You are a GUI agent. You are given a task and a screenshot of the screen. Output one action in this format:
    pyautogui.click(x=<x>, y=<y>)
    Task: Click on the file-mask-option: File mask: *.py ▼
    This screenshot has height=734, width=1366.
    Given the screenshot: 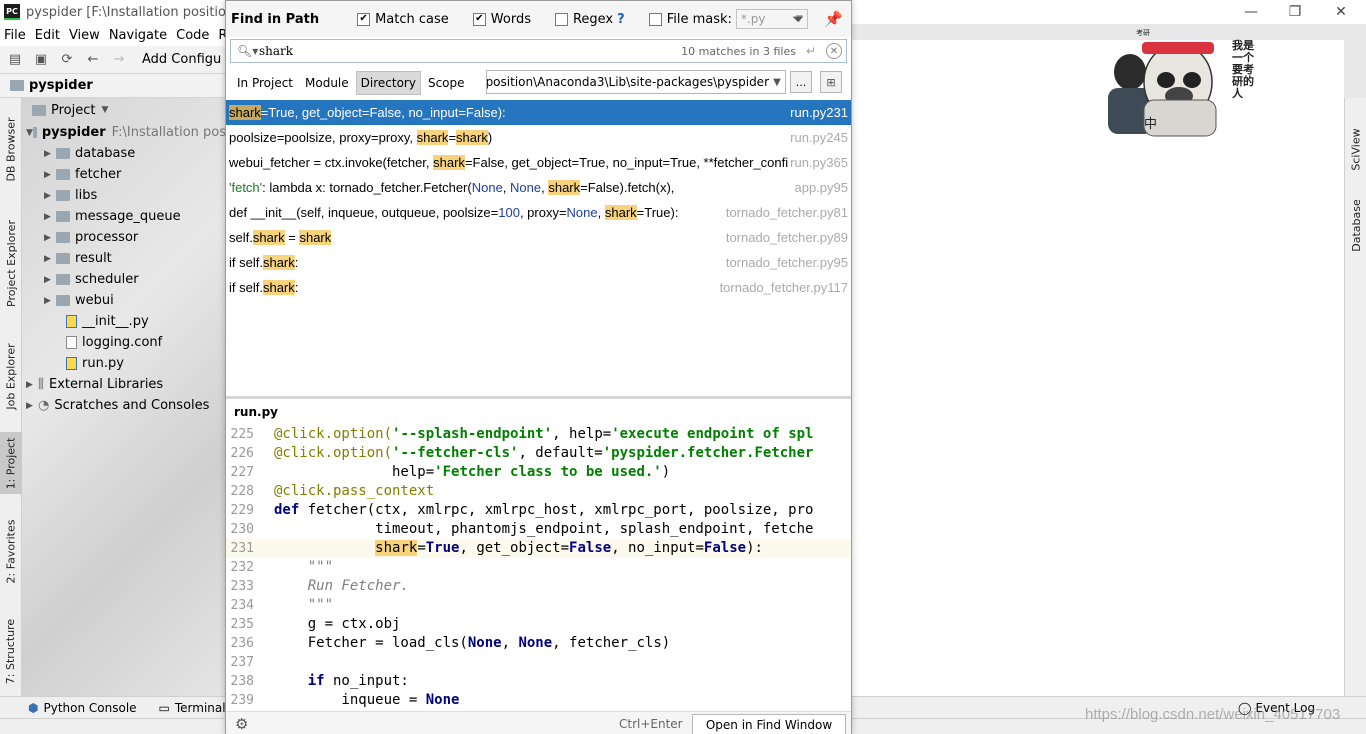 What is the action you would take?
    pyautogui.click(x=728, y=19)
    